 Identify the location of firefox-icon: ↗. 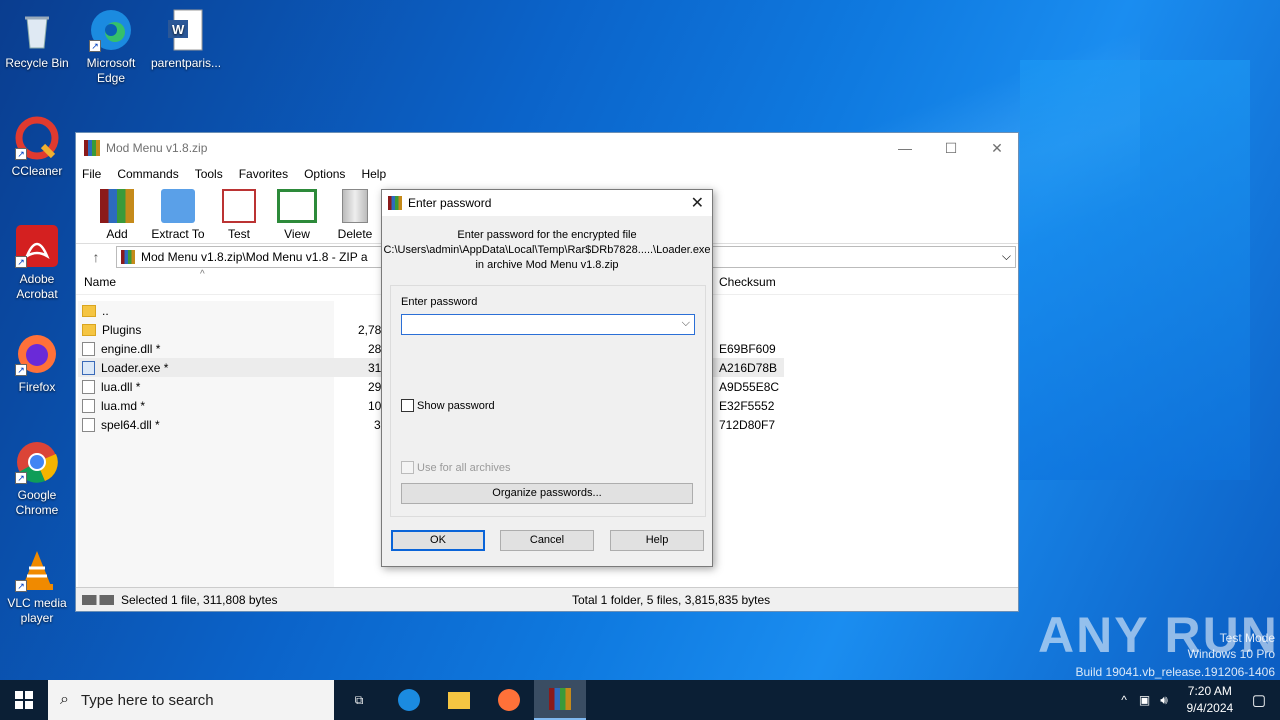
(37, 354).